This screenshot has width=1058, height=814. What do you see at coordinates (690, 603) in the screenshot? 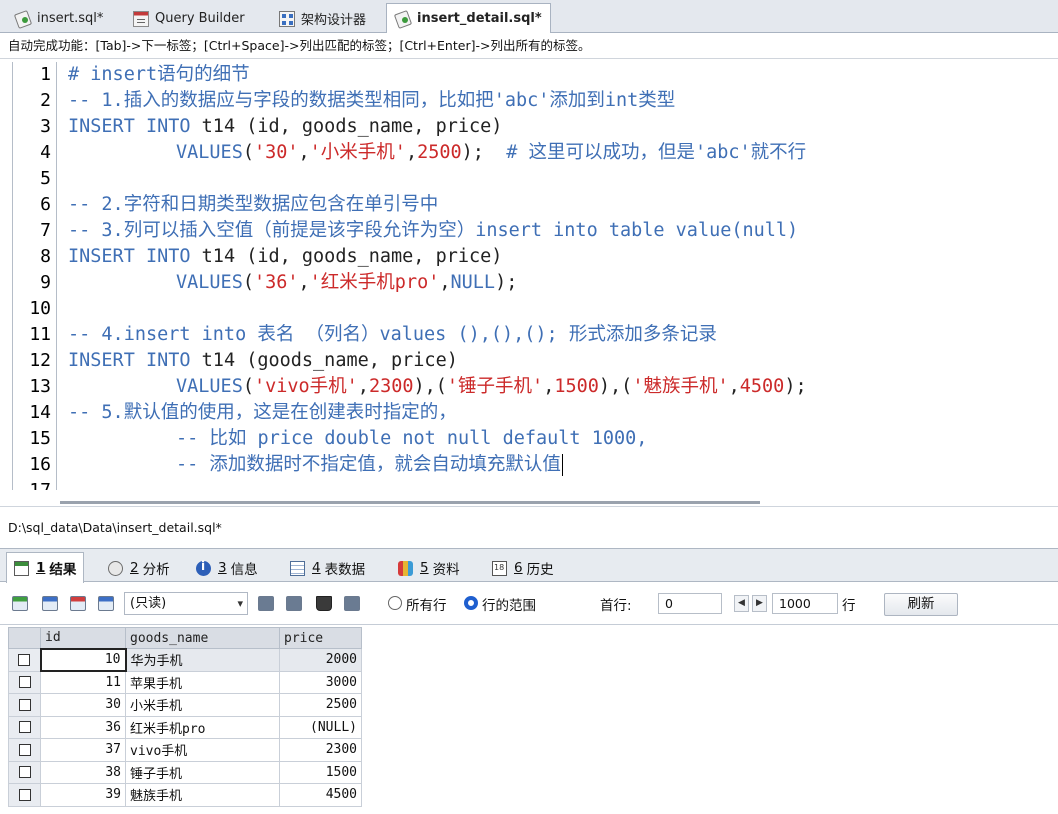
I see `first-row-input: 0` at bounding box center [690, 603].